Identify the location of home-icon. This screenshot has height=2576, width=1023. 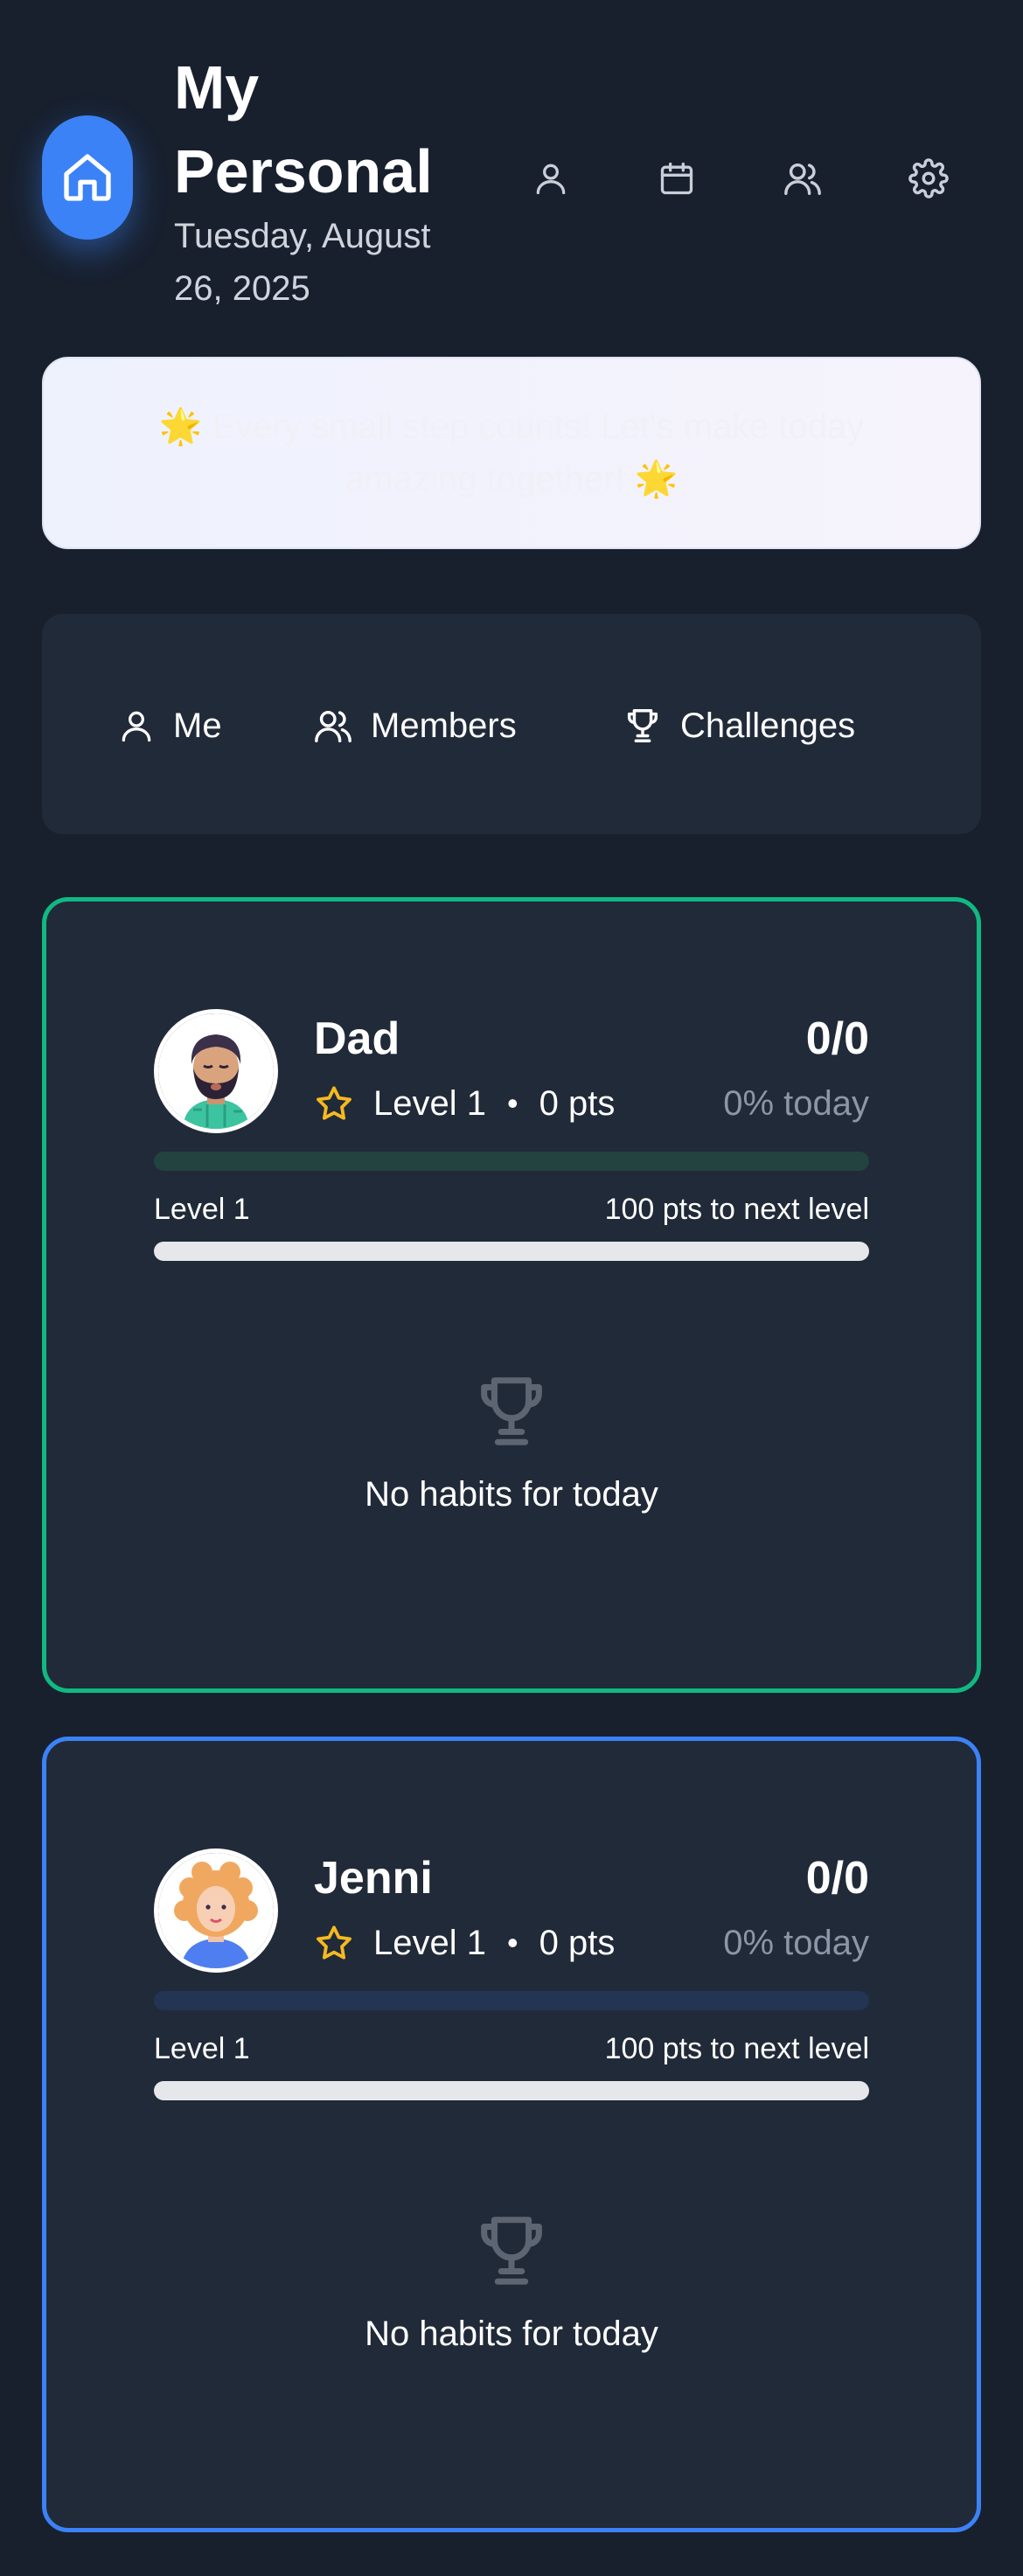
(87, 177).